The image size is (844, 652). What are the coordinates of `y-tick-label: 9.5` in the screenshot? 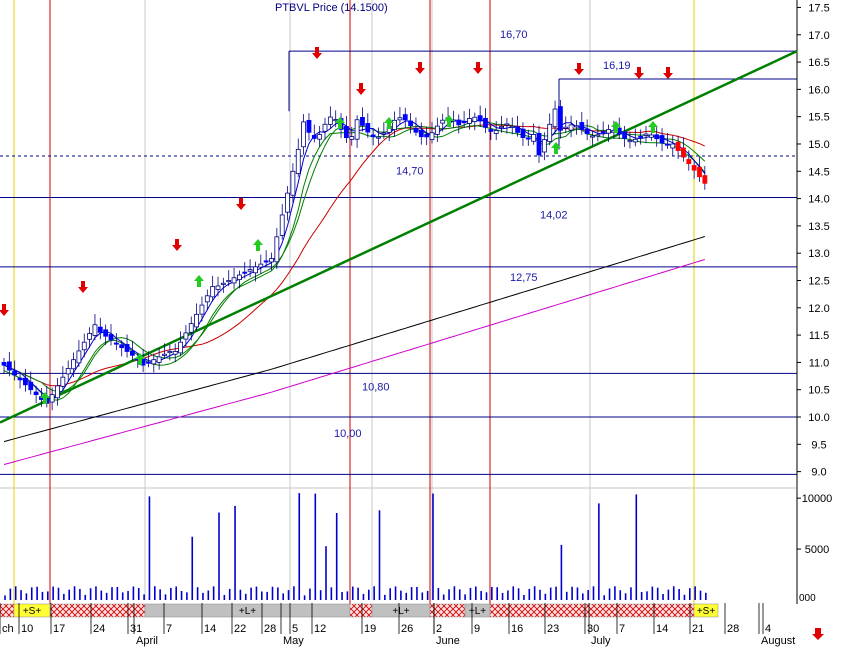 It's located at (818, 445).